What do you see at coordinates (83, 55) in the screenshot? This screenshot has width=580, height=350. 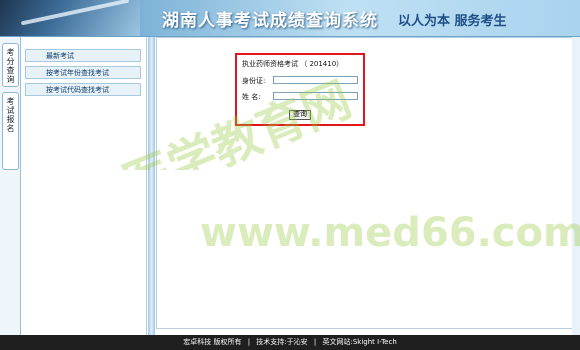 I see `sidebar-item-latest-exams: 最新考试` at bounding box center [83, 55].